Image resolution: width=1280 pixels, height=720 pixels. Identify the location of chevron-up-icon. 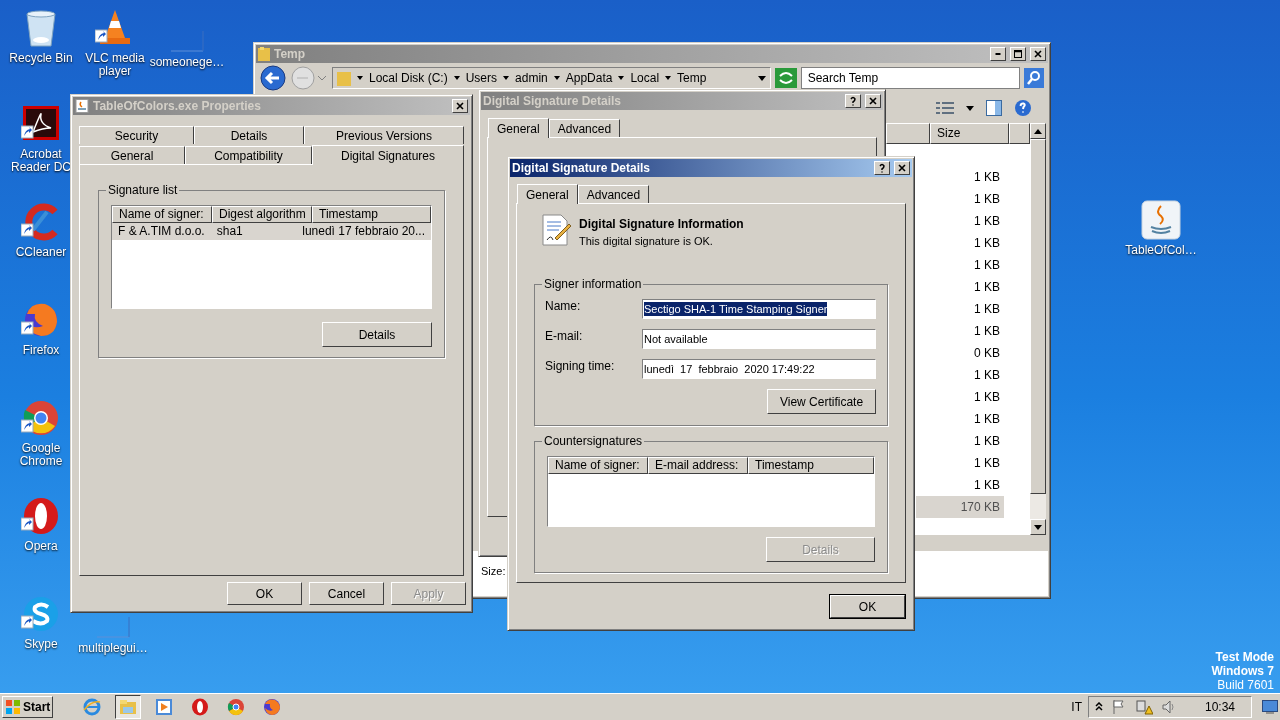
(1098, 707).